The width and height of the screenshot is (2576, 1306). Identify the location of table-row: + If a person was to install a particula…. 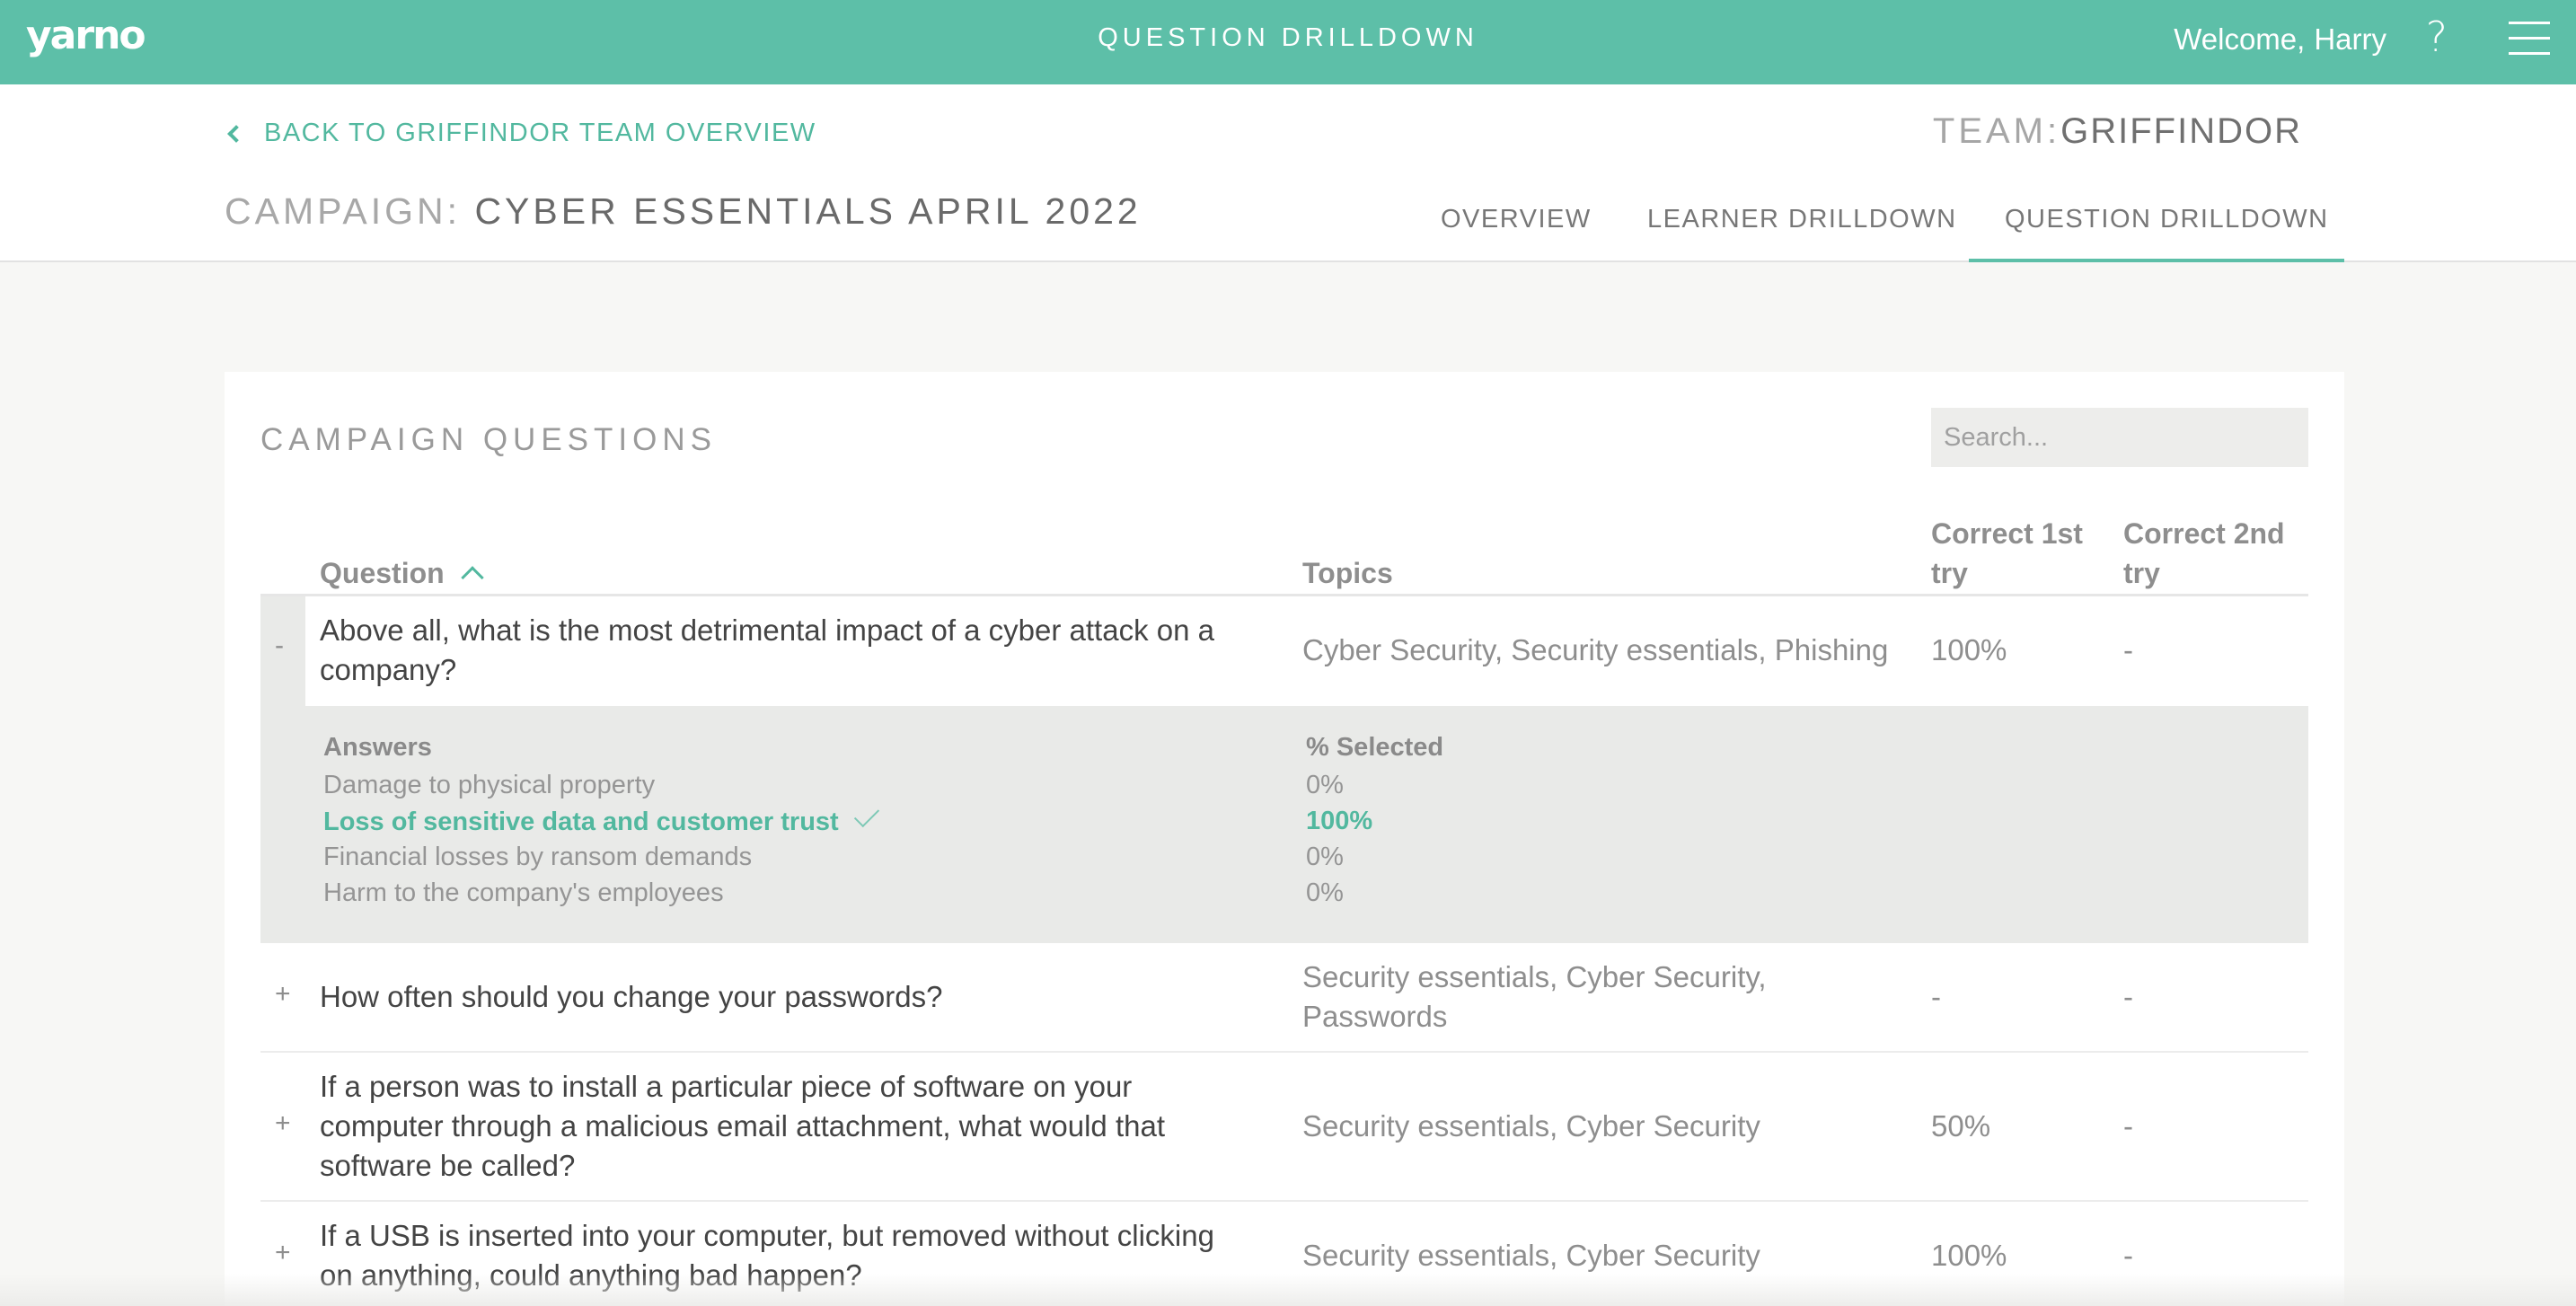
(1284, 1127).